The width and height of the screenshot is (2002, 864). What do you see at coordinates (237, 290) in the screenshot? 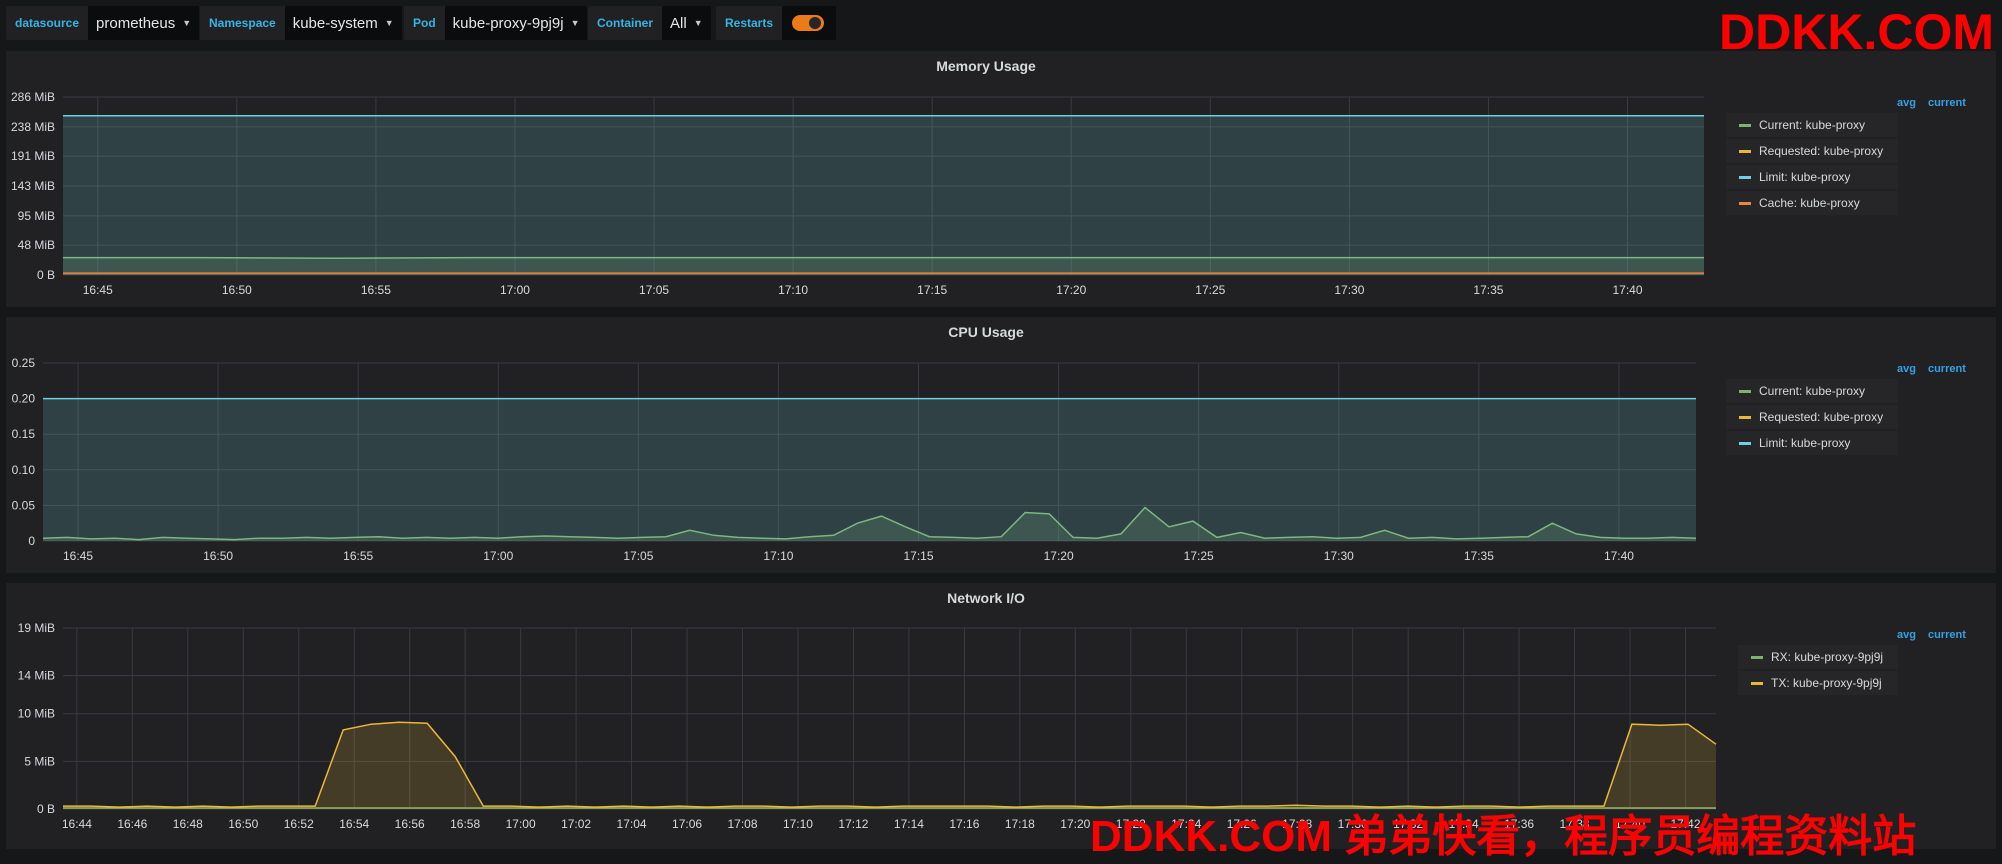
I see `x-tick-label: 16:50` at bounding box center [237, 290].